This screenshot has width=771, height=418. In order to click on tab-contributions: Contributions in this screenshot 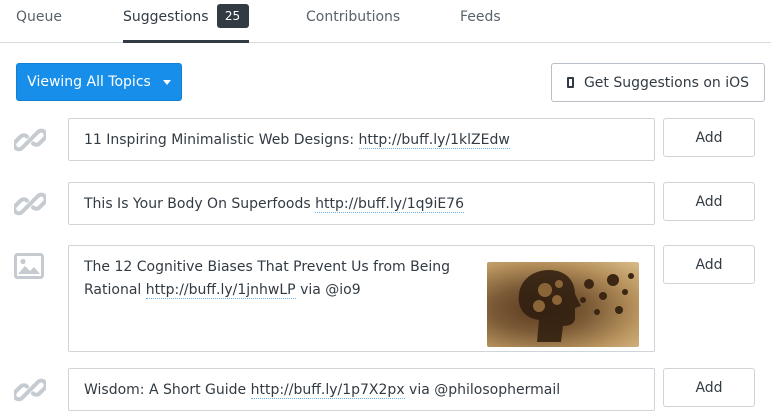, I will do `click(353, 21)`.